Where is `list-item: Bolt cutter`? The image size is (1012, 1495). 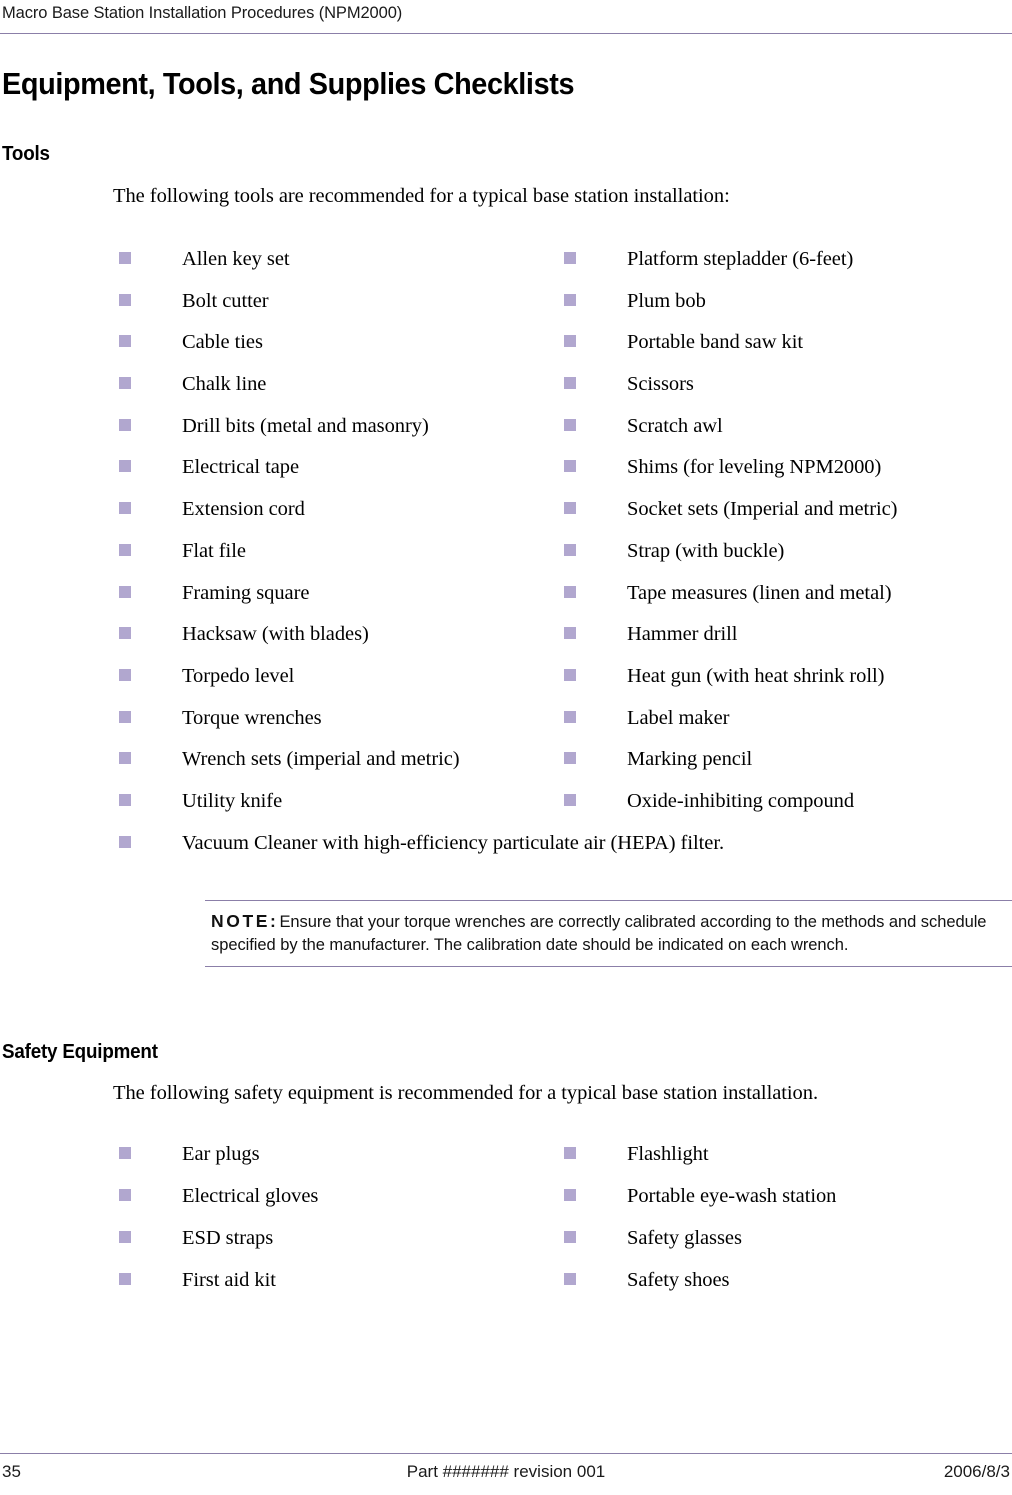 list-item: Bolt cutter is located at coordinates (334, 308).